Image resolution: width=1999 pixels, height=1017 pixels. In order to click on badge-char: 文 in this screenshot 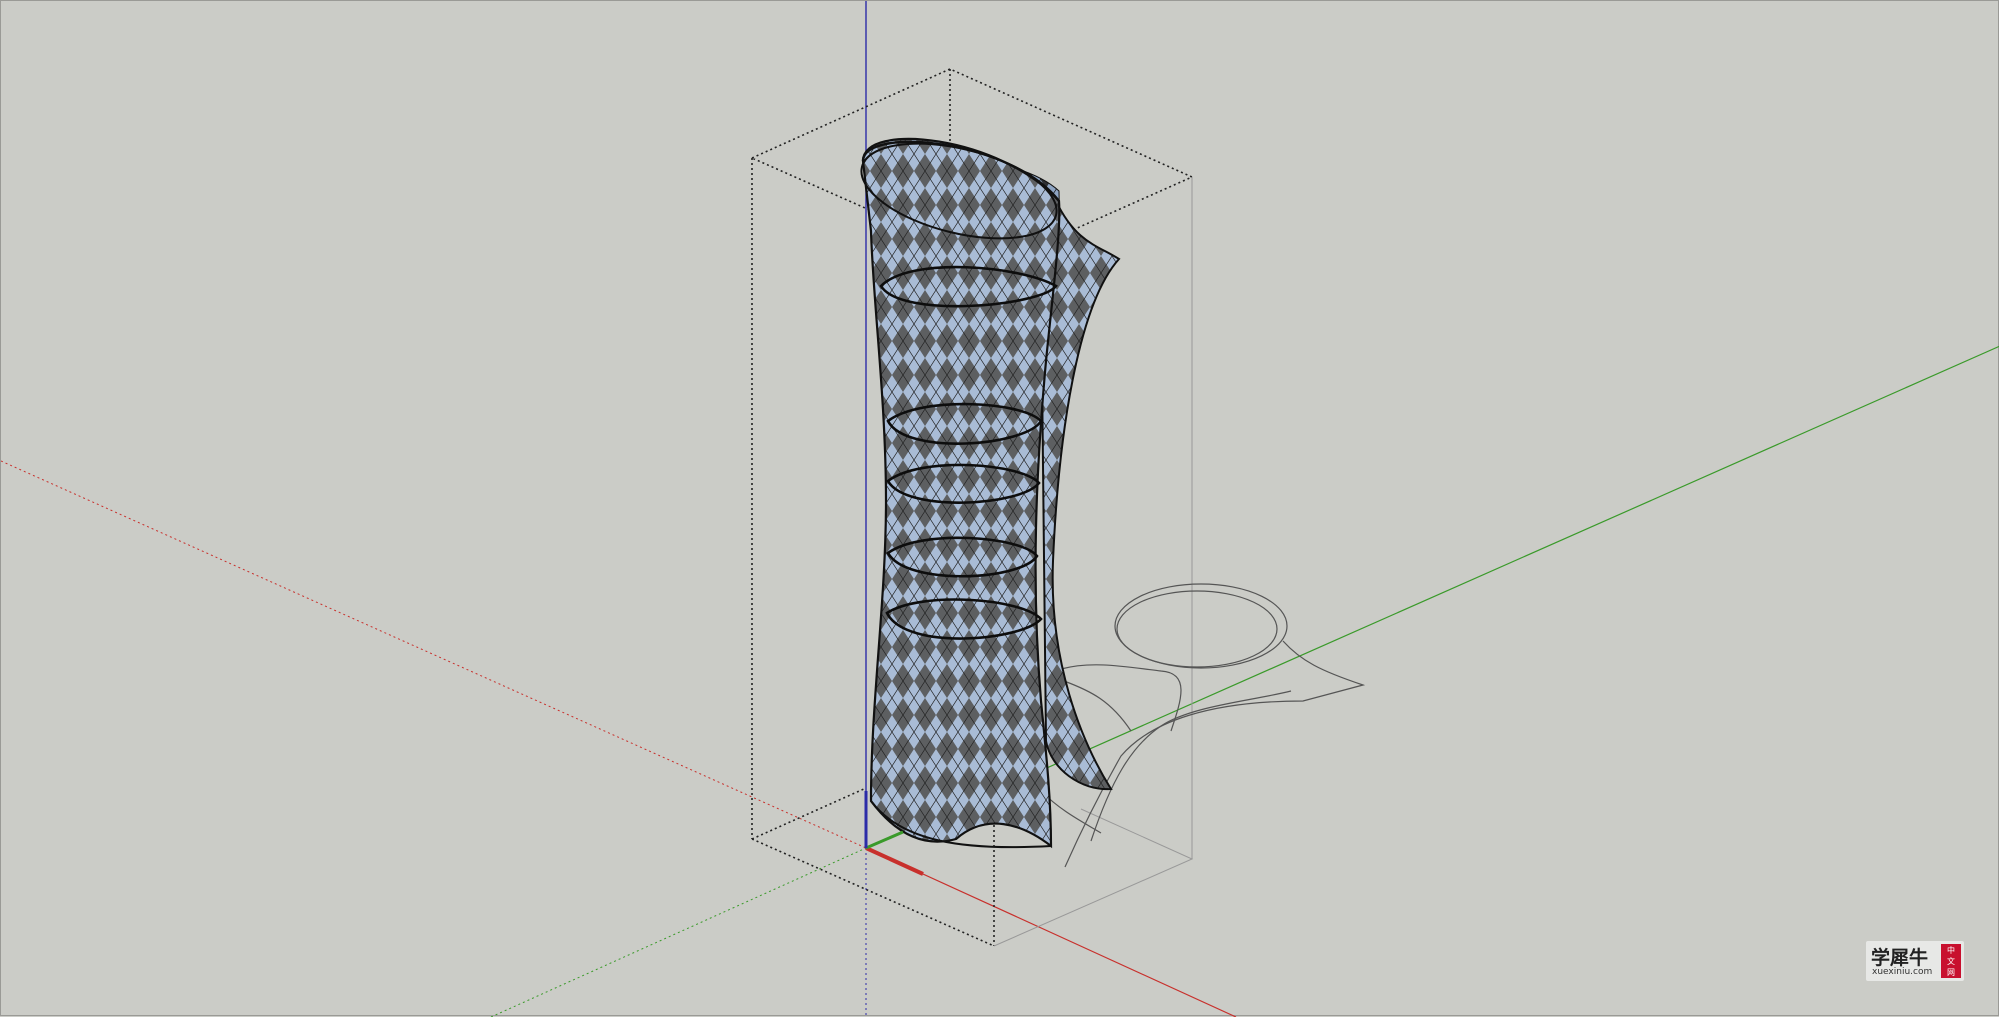, I will do `click(1951, 961)`.